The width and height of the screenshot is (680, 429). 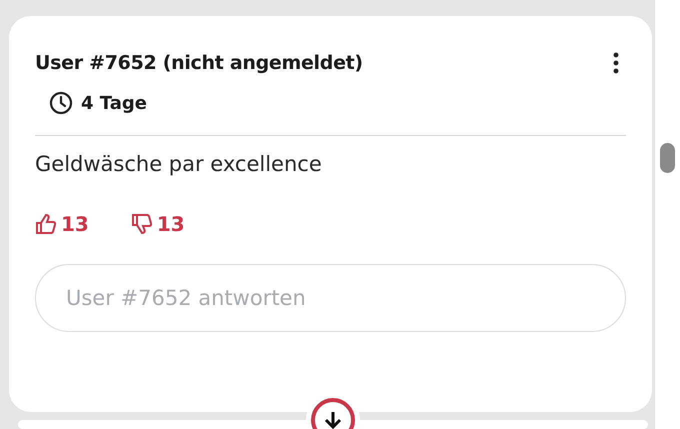 What do you see at coordinates (46, 224) in the screenshot?
I see `thumbs-up-icon` at bounding box center [46, 224].